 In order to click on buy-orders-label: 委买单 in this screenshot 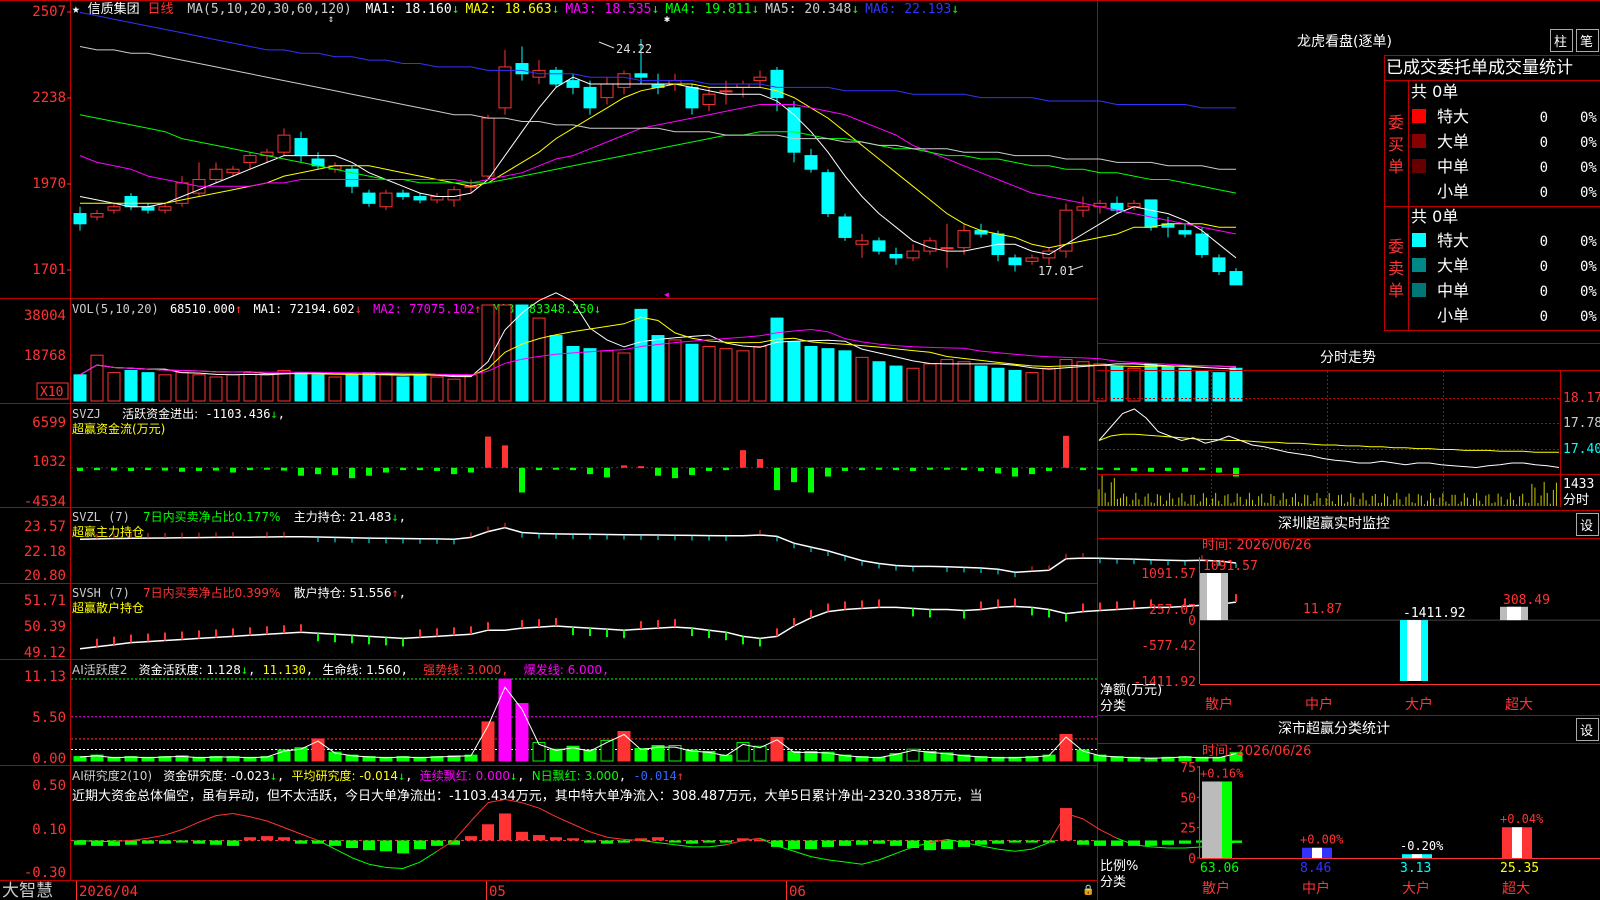, I will do `click(1396, 144)`.